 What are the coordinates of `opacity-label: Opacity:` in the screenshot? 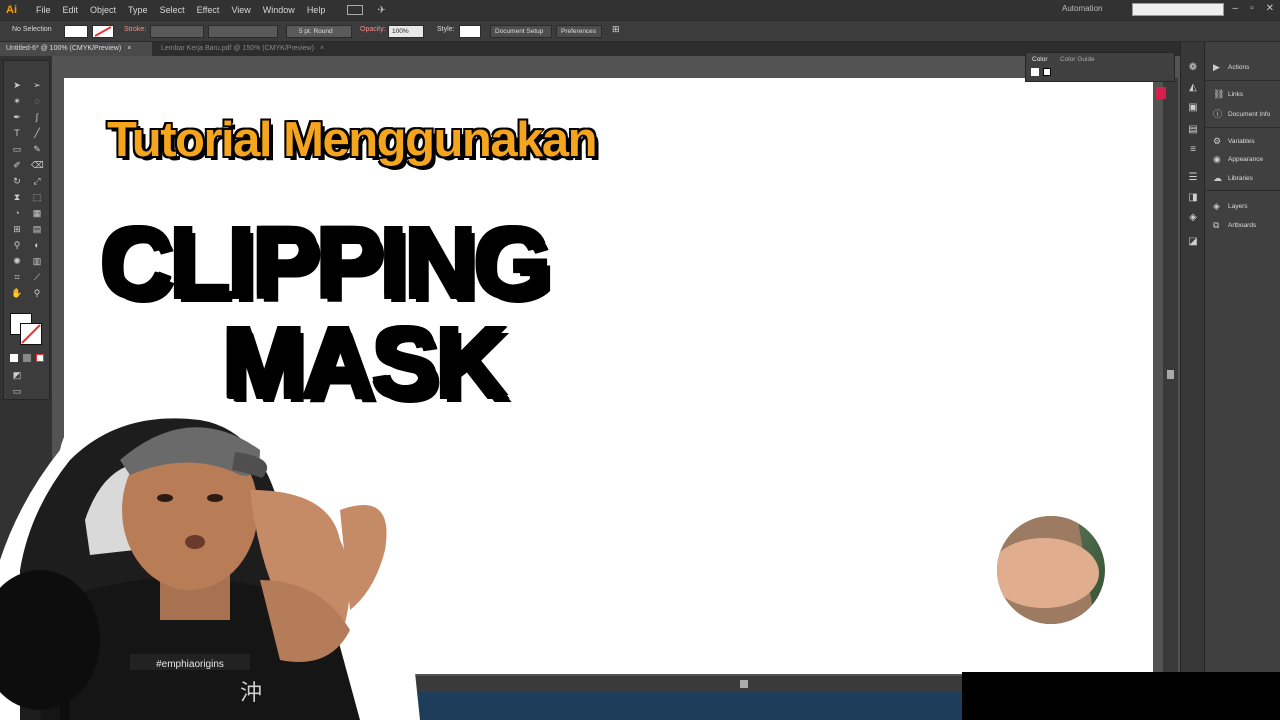 It's located at (373, 29).